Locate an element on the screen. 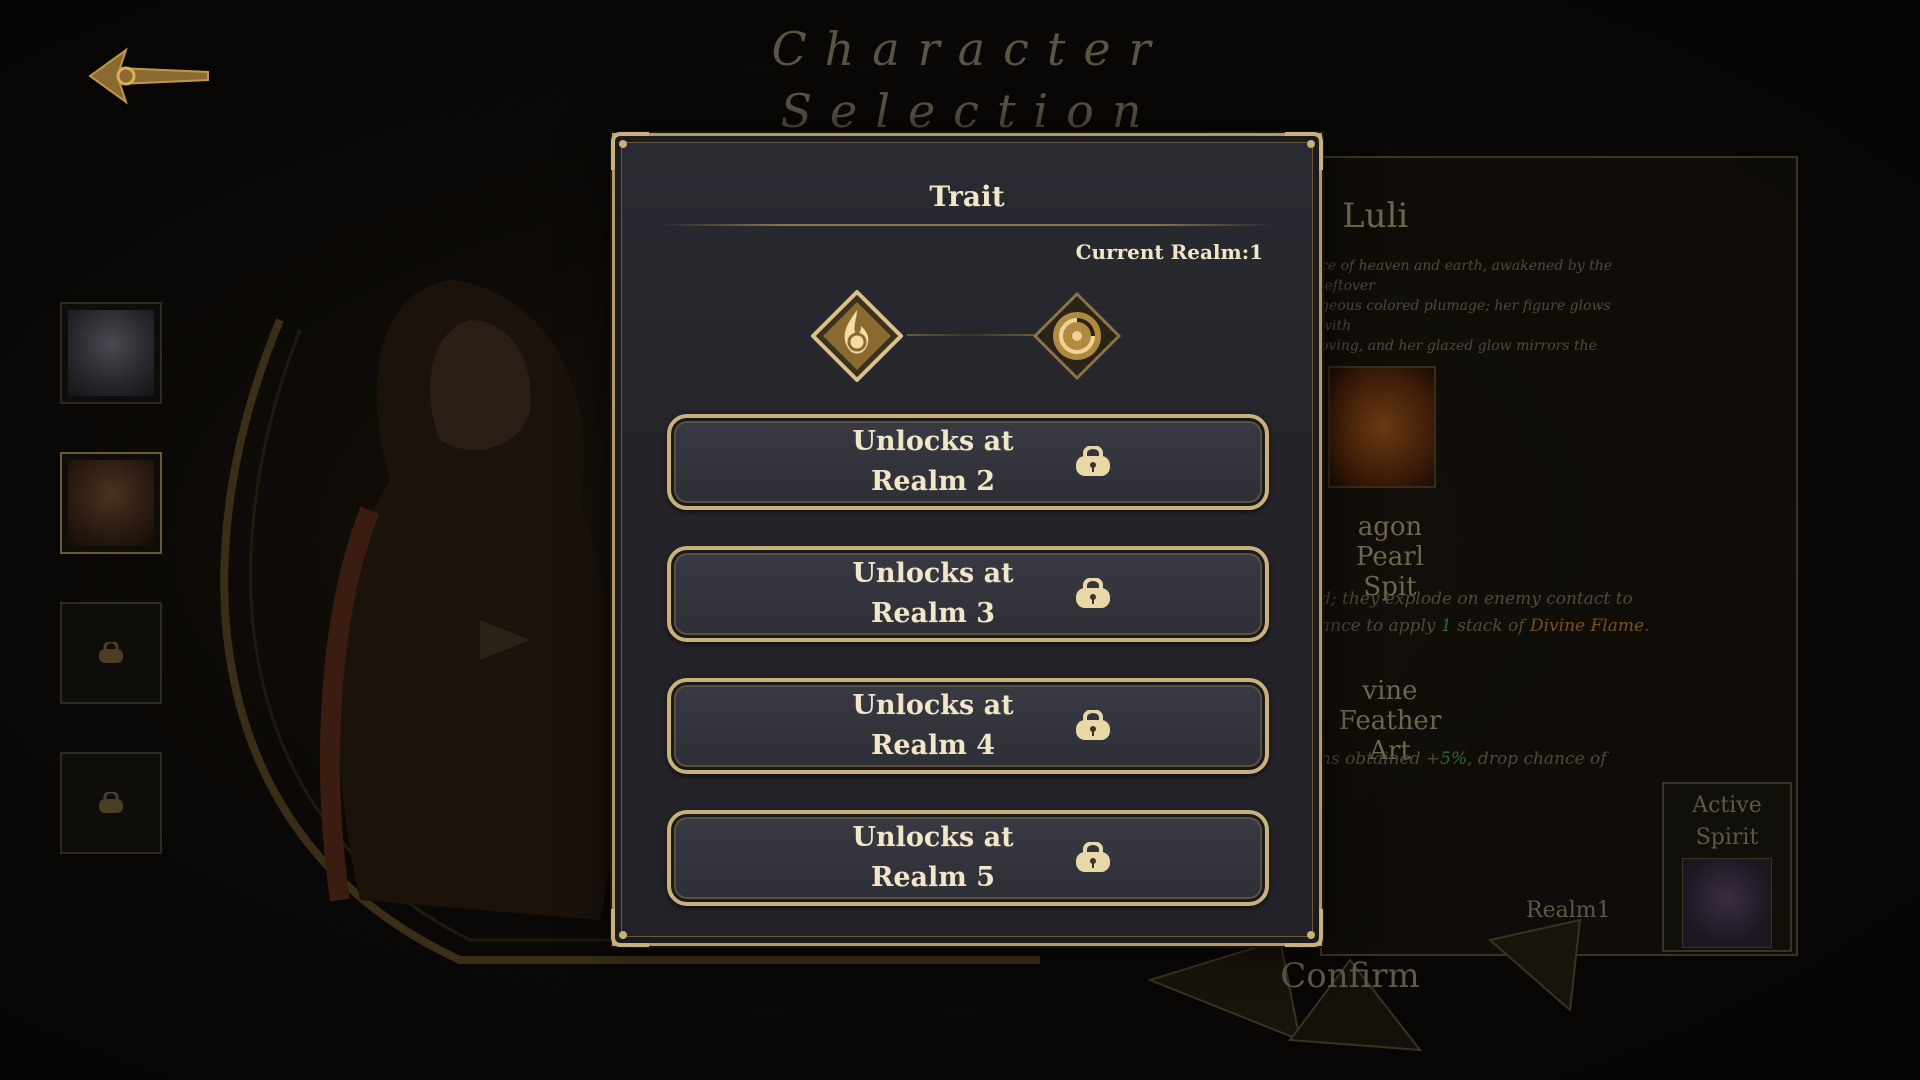  back-arrow-icon is located at coordinates (149, 76).